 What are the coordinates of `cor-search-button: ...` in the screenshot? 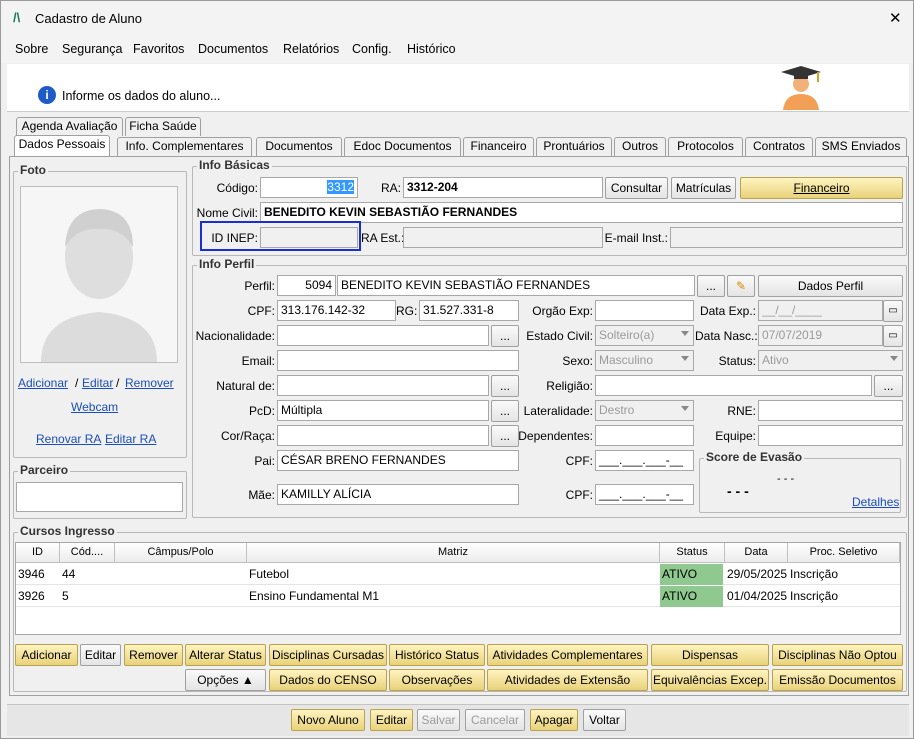 It's located at (505, 436).